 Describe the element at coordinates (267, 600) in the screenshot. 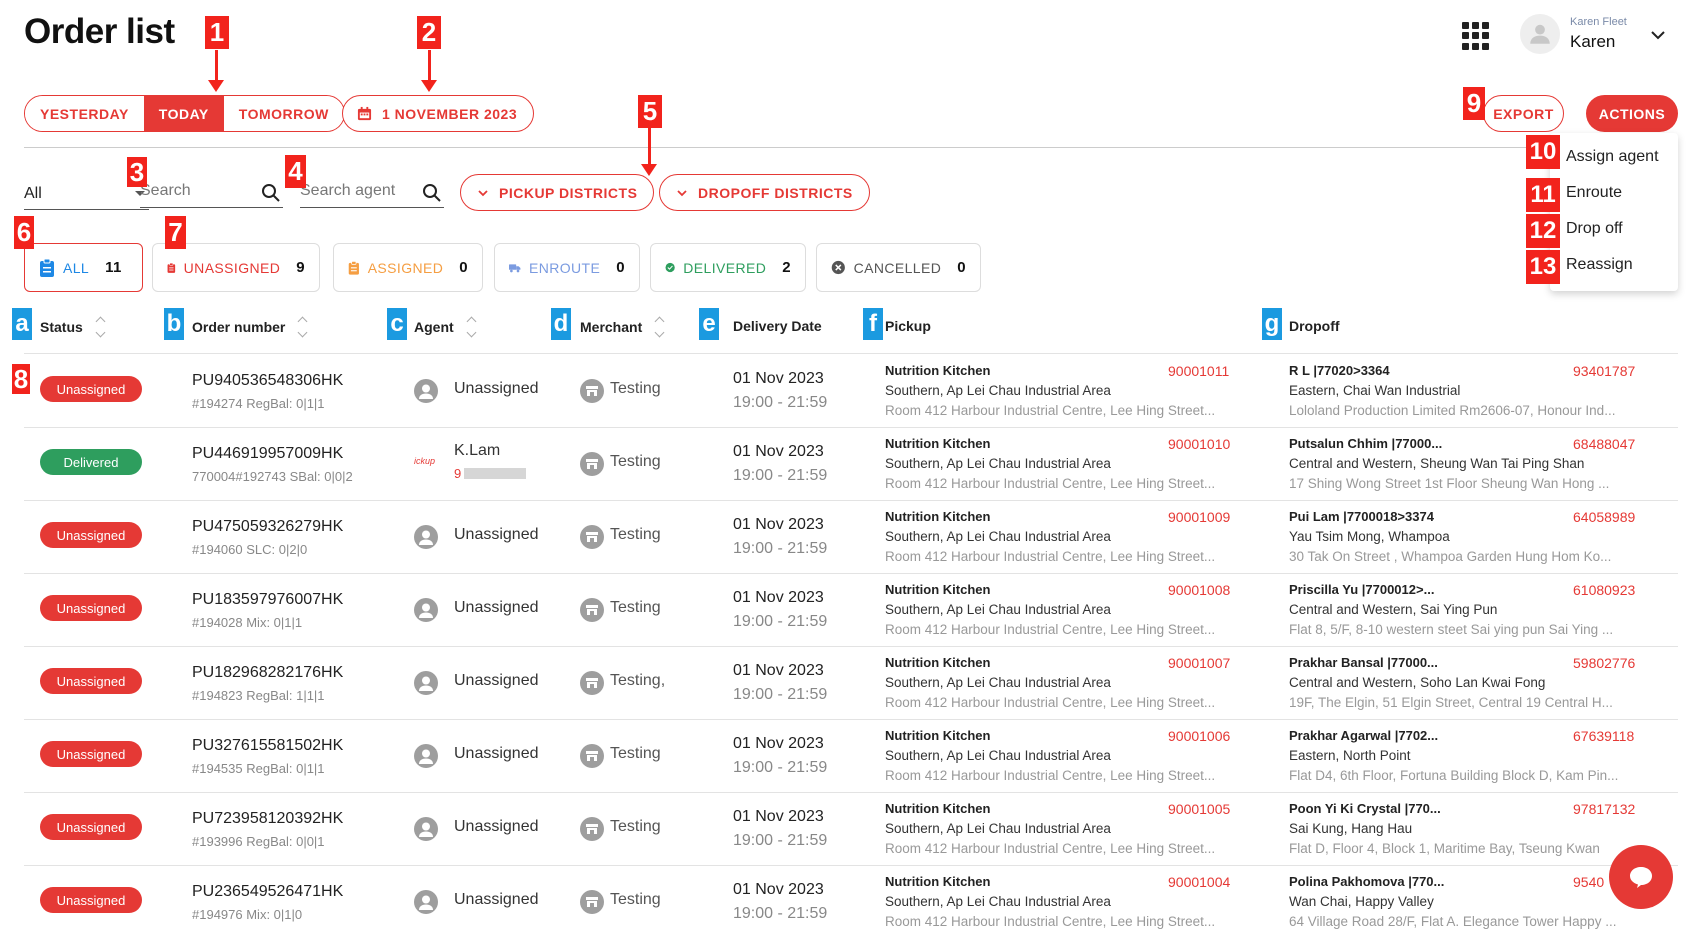

I see `order-number: PU183597976007HK` at that location.